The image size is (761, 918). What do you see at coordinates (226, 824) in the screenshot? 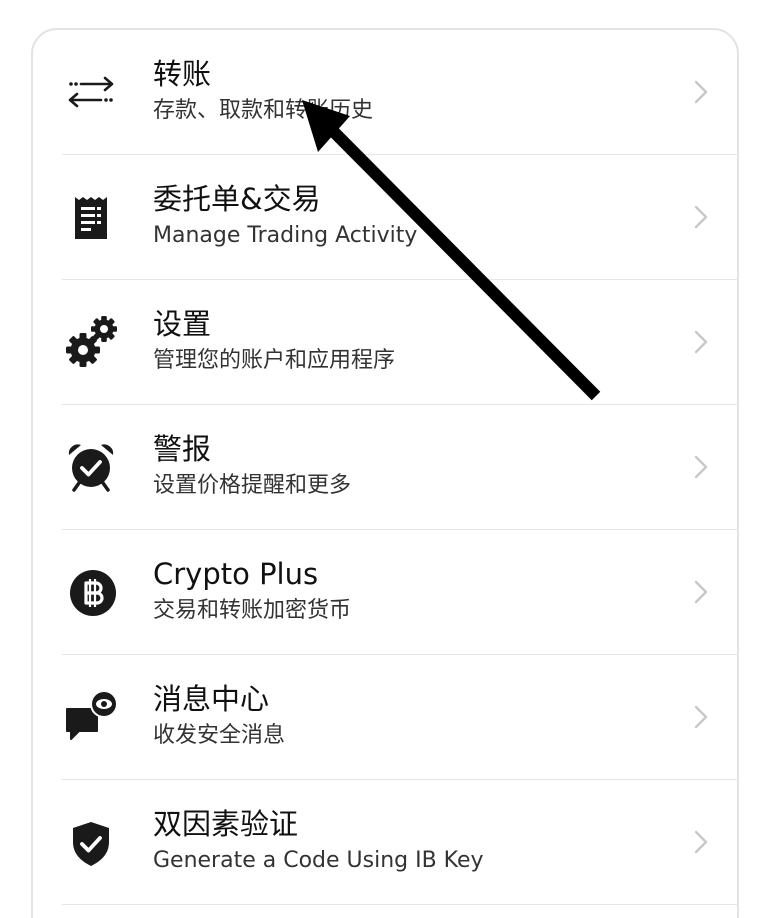
I see `menu-item-title: 双因素验证` at bounding box center [226, 824].